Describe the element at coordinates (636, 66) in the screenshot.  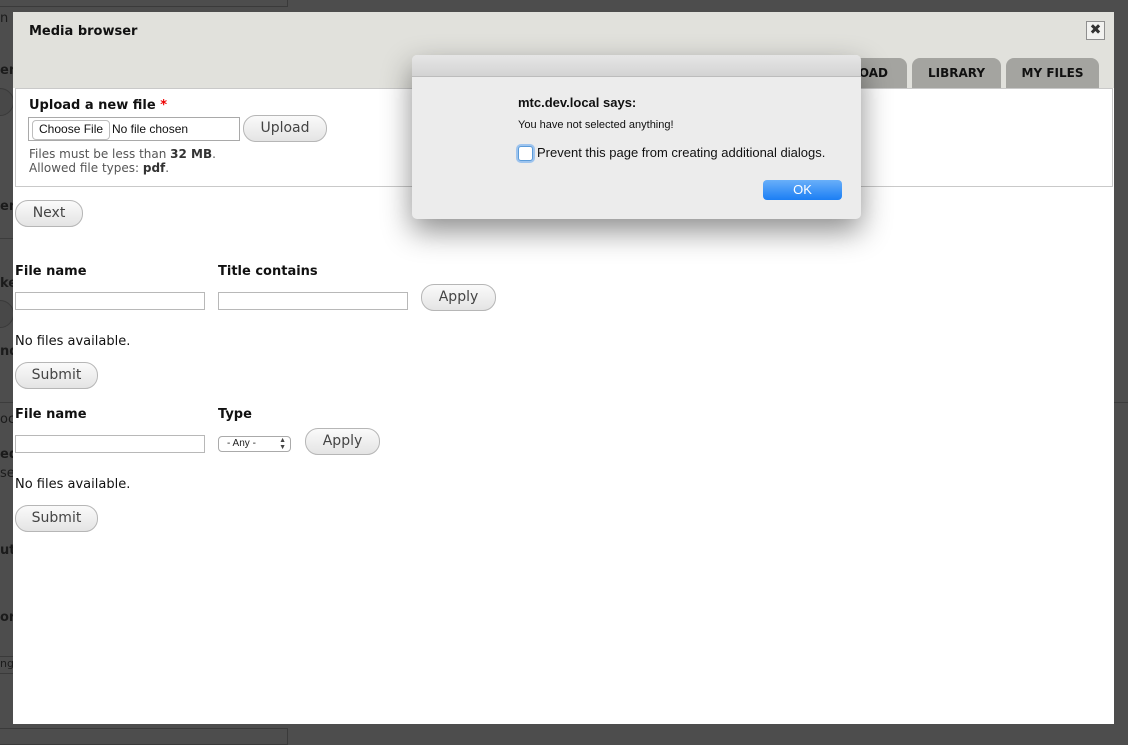
I see `alert-titlebar` at that location.